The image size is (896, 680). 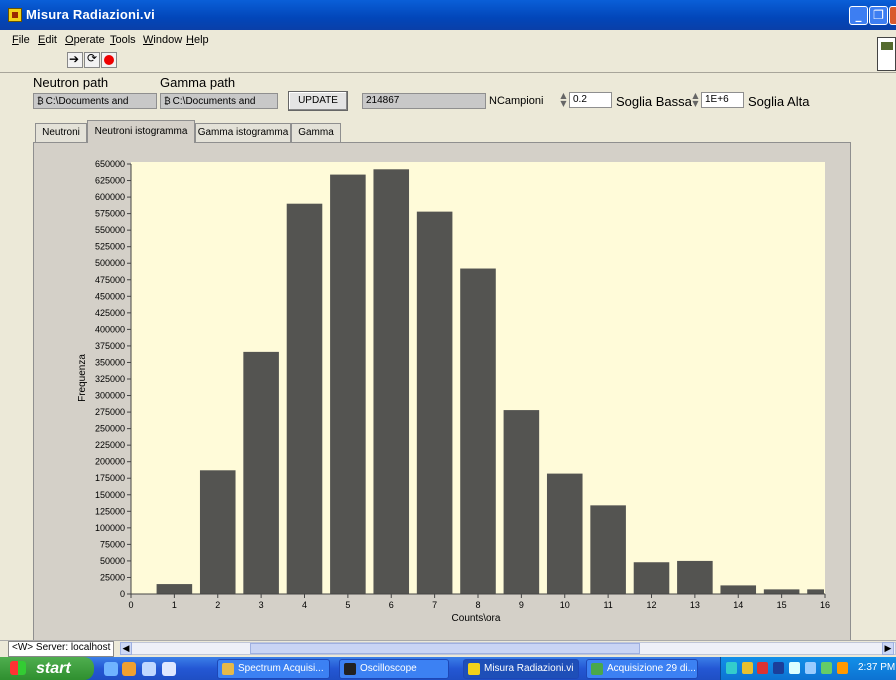 I want to click on menu-bar: File Edit Operate Tools Window Help, so click(x=448, y=40).